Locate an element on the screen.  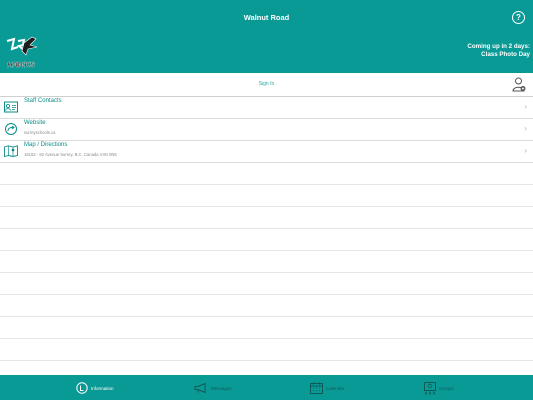
list-item-title: Map / Directions is located at coordinates (46, 145).